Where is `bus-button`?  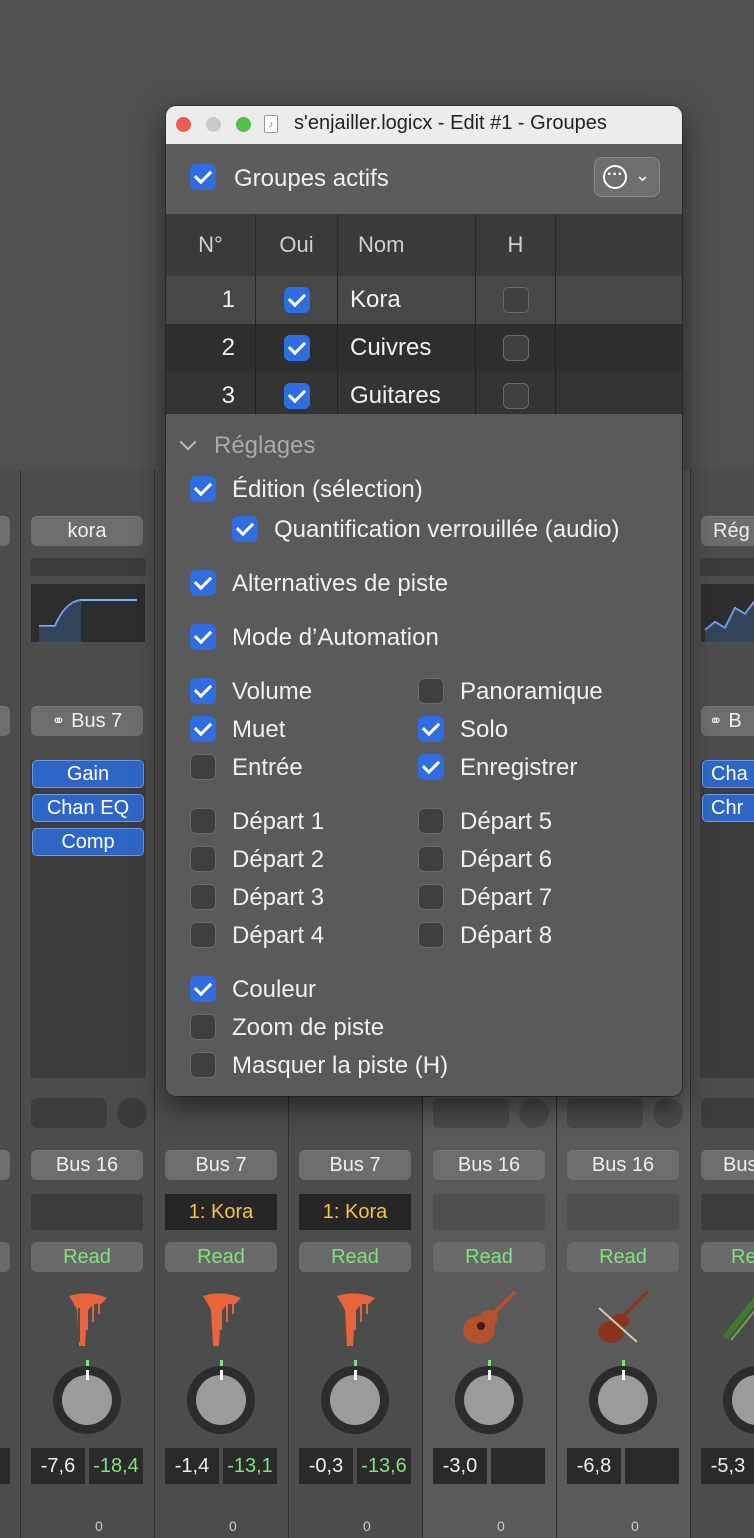 bus-button is located at coordinates (5, 1165).